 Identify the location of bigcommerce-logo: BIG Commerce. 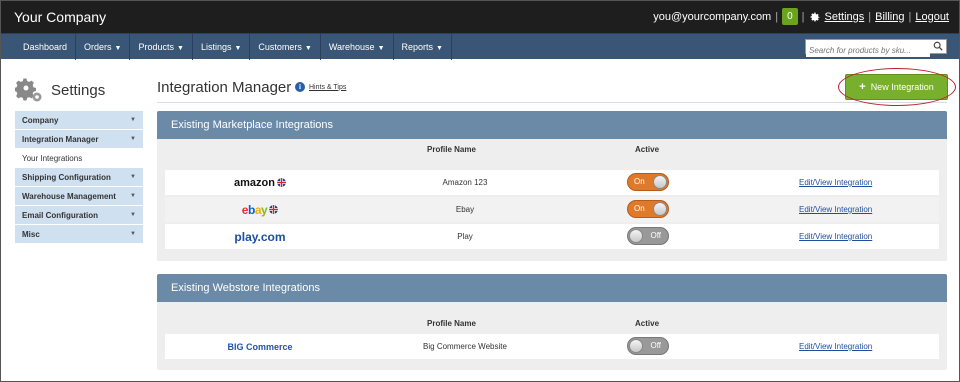
(260, 346).